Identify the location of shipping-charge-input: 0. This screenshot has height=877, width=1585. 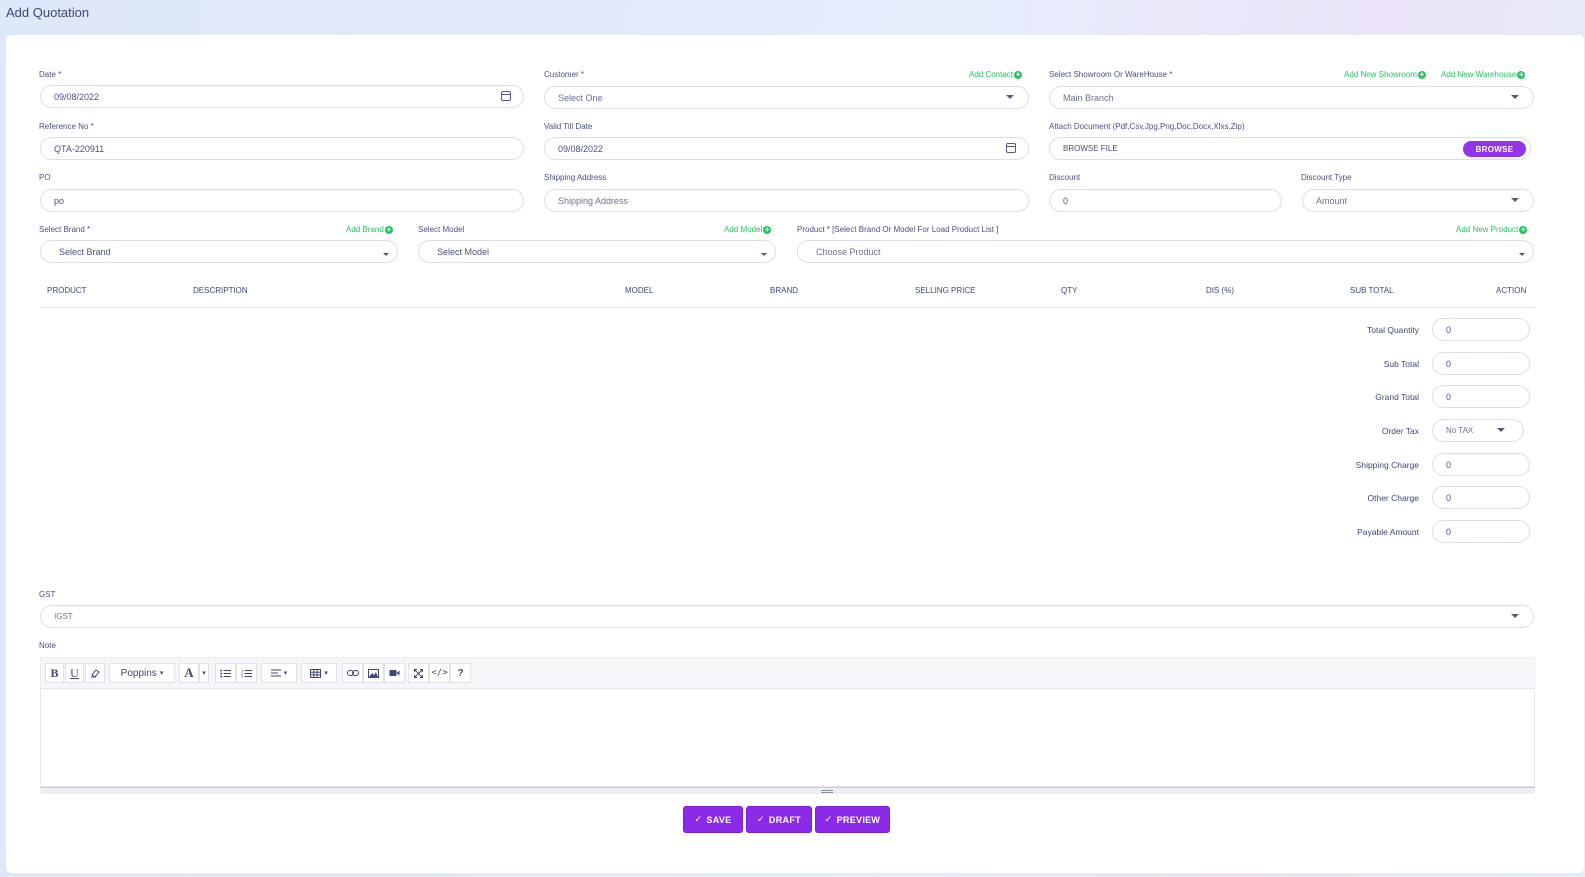
(1481, 464).